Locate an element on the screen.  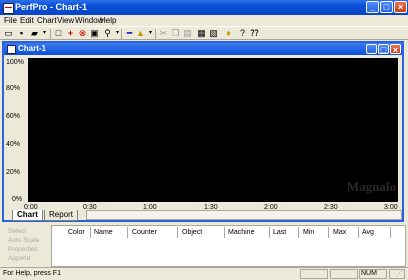
status-bar: For Help, press F1 NUM ⋰ is located at coordinates (204, 273).